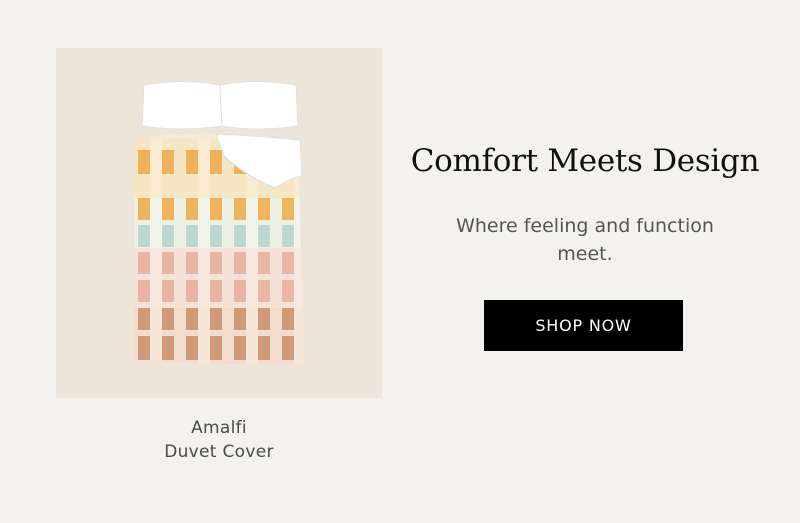  Describe the element at coordinates (219, 452) in the screenshot. I see `product-name-line2: Duvet Cover` at that location.